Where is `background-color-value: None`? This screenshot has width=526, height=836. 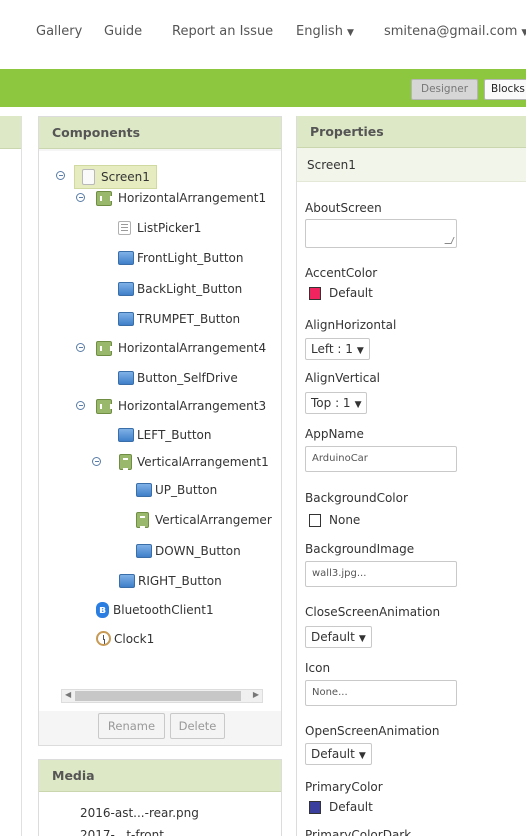 background-color-value: None is located at coordinates (344, 520).